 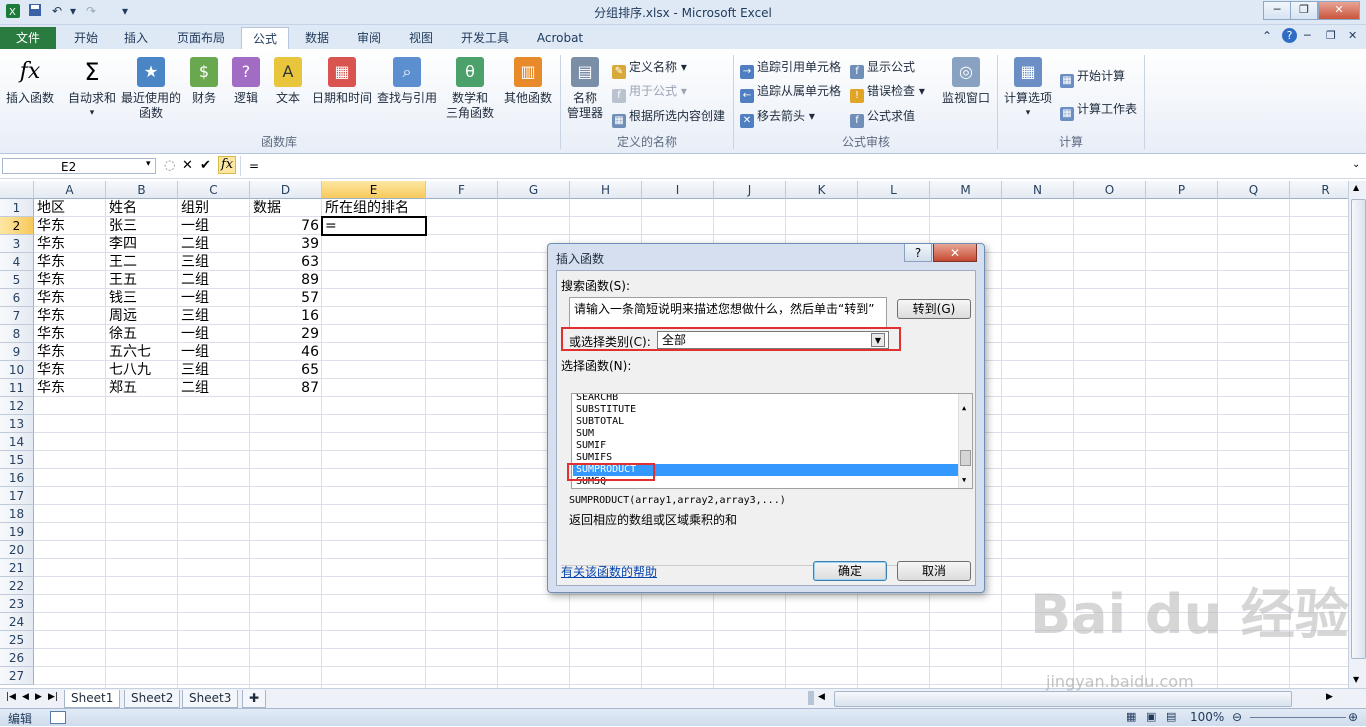 What do you see at coordinates (201, 38) in the screenshot?
I see `tab-page-layout: 页面布局` at bounding box center [201, 38].